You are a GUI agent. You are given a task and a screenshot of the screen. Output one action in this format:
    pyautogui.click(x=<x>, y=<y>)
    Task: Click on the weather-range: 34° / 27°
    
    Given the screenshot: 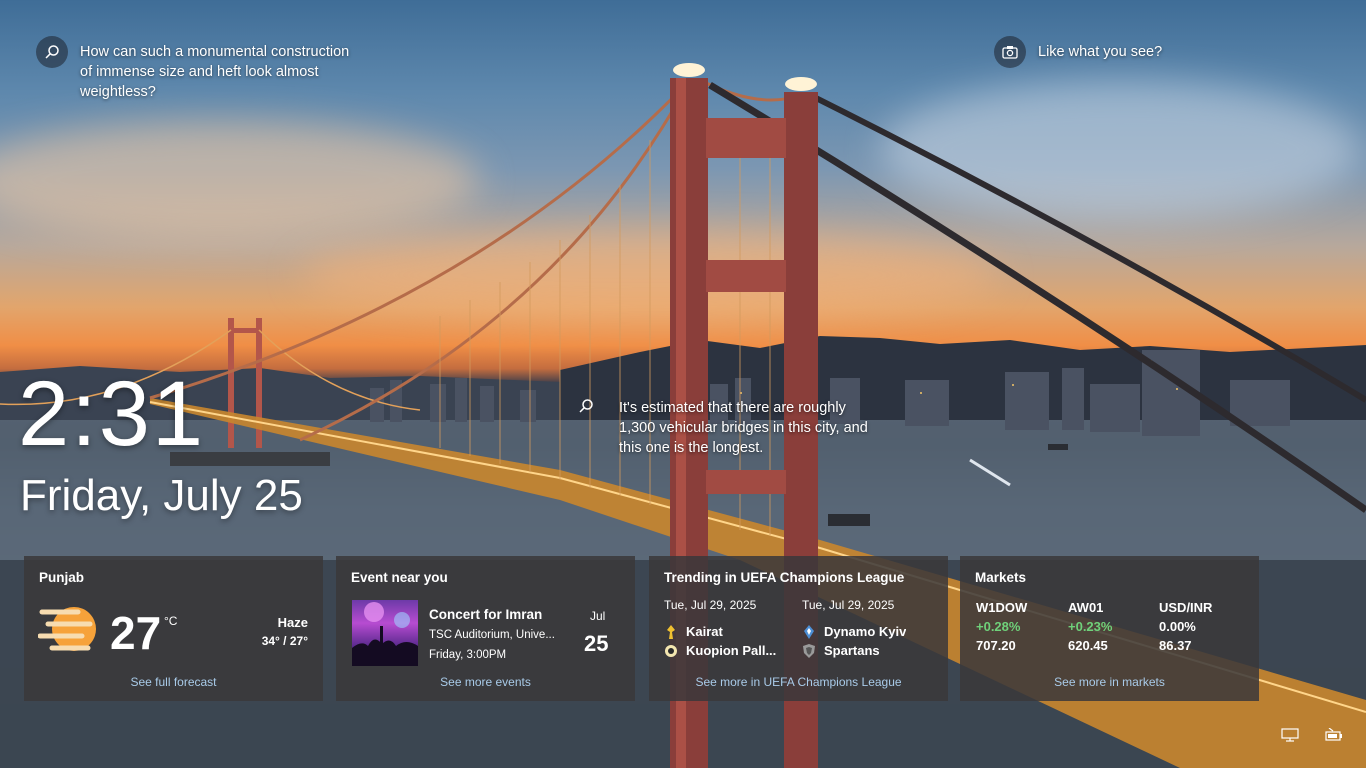 What is the action you would take?
    pyautogui.click(x=284, y=641)
    